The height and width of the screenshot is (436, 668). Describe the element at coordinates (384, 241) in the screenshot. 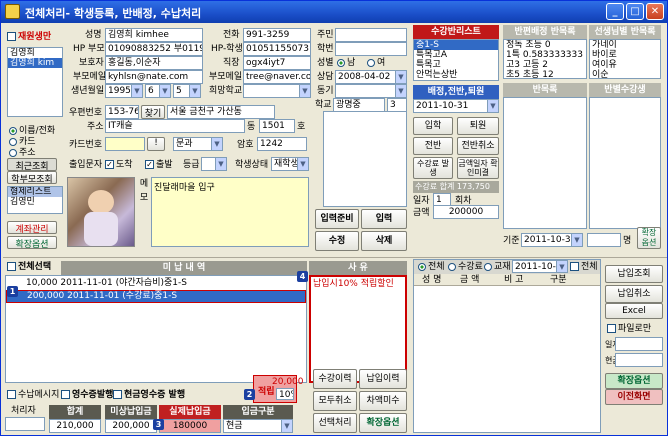

I see `delete-button: 삭제` at that location.